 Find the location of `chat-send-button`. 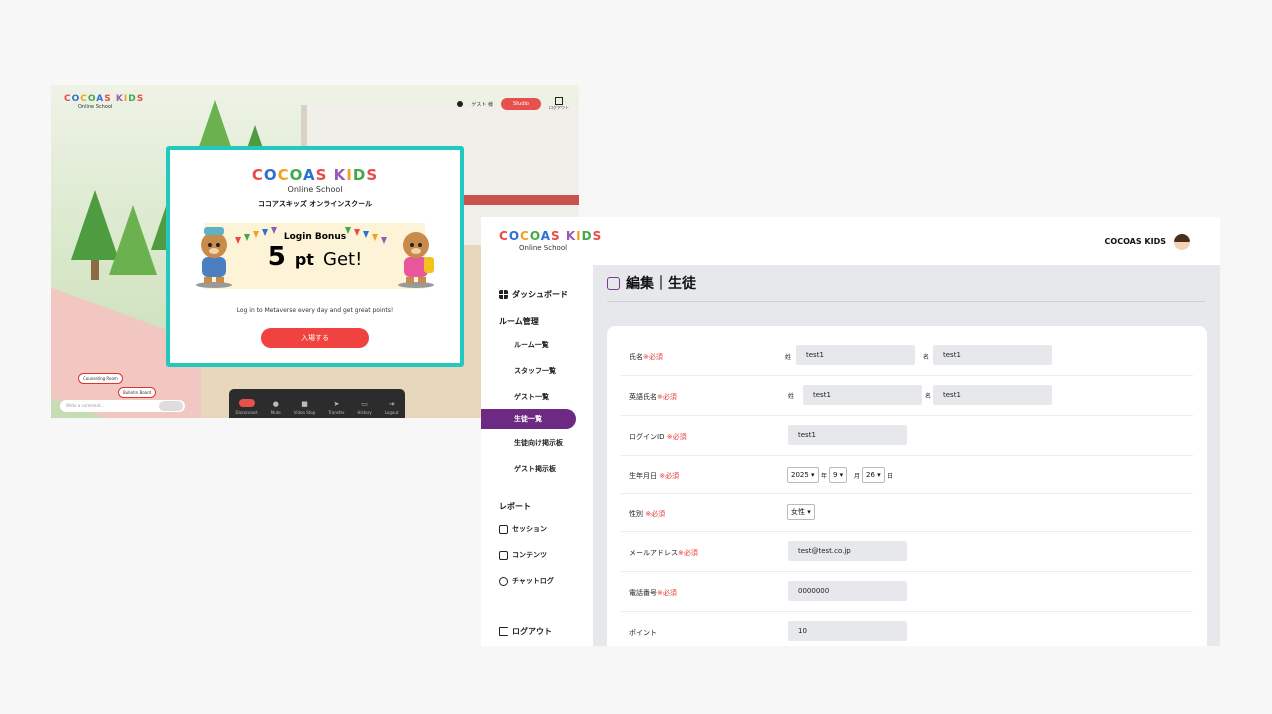

chat-send-button is located at coordinates (171, 406).